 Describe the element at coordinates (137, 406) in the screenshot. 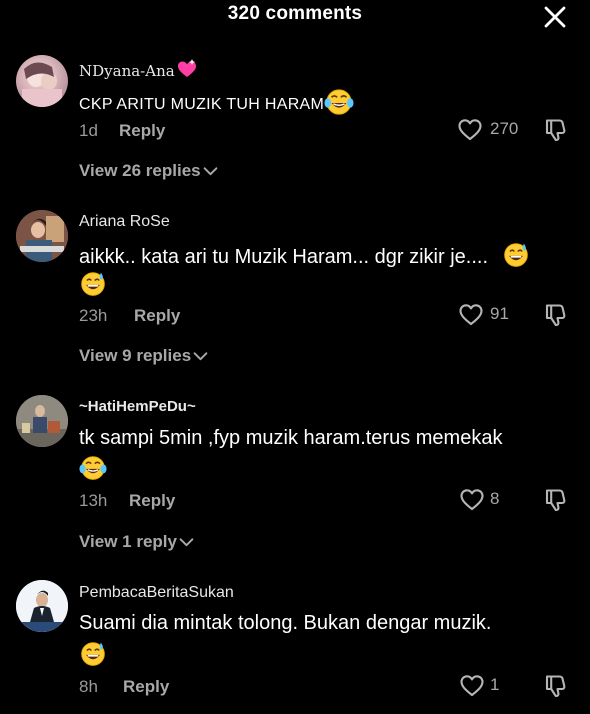

I see `username: ~HatiHemPeDu~` at that location.